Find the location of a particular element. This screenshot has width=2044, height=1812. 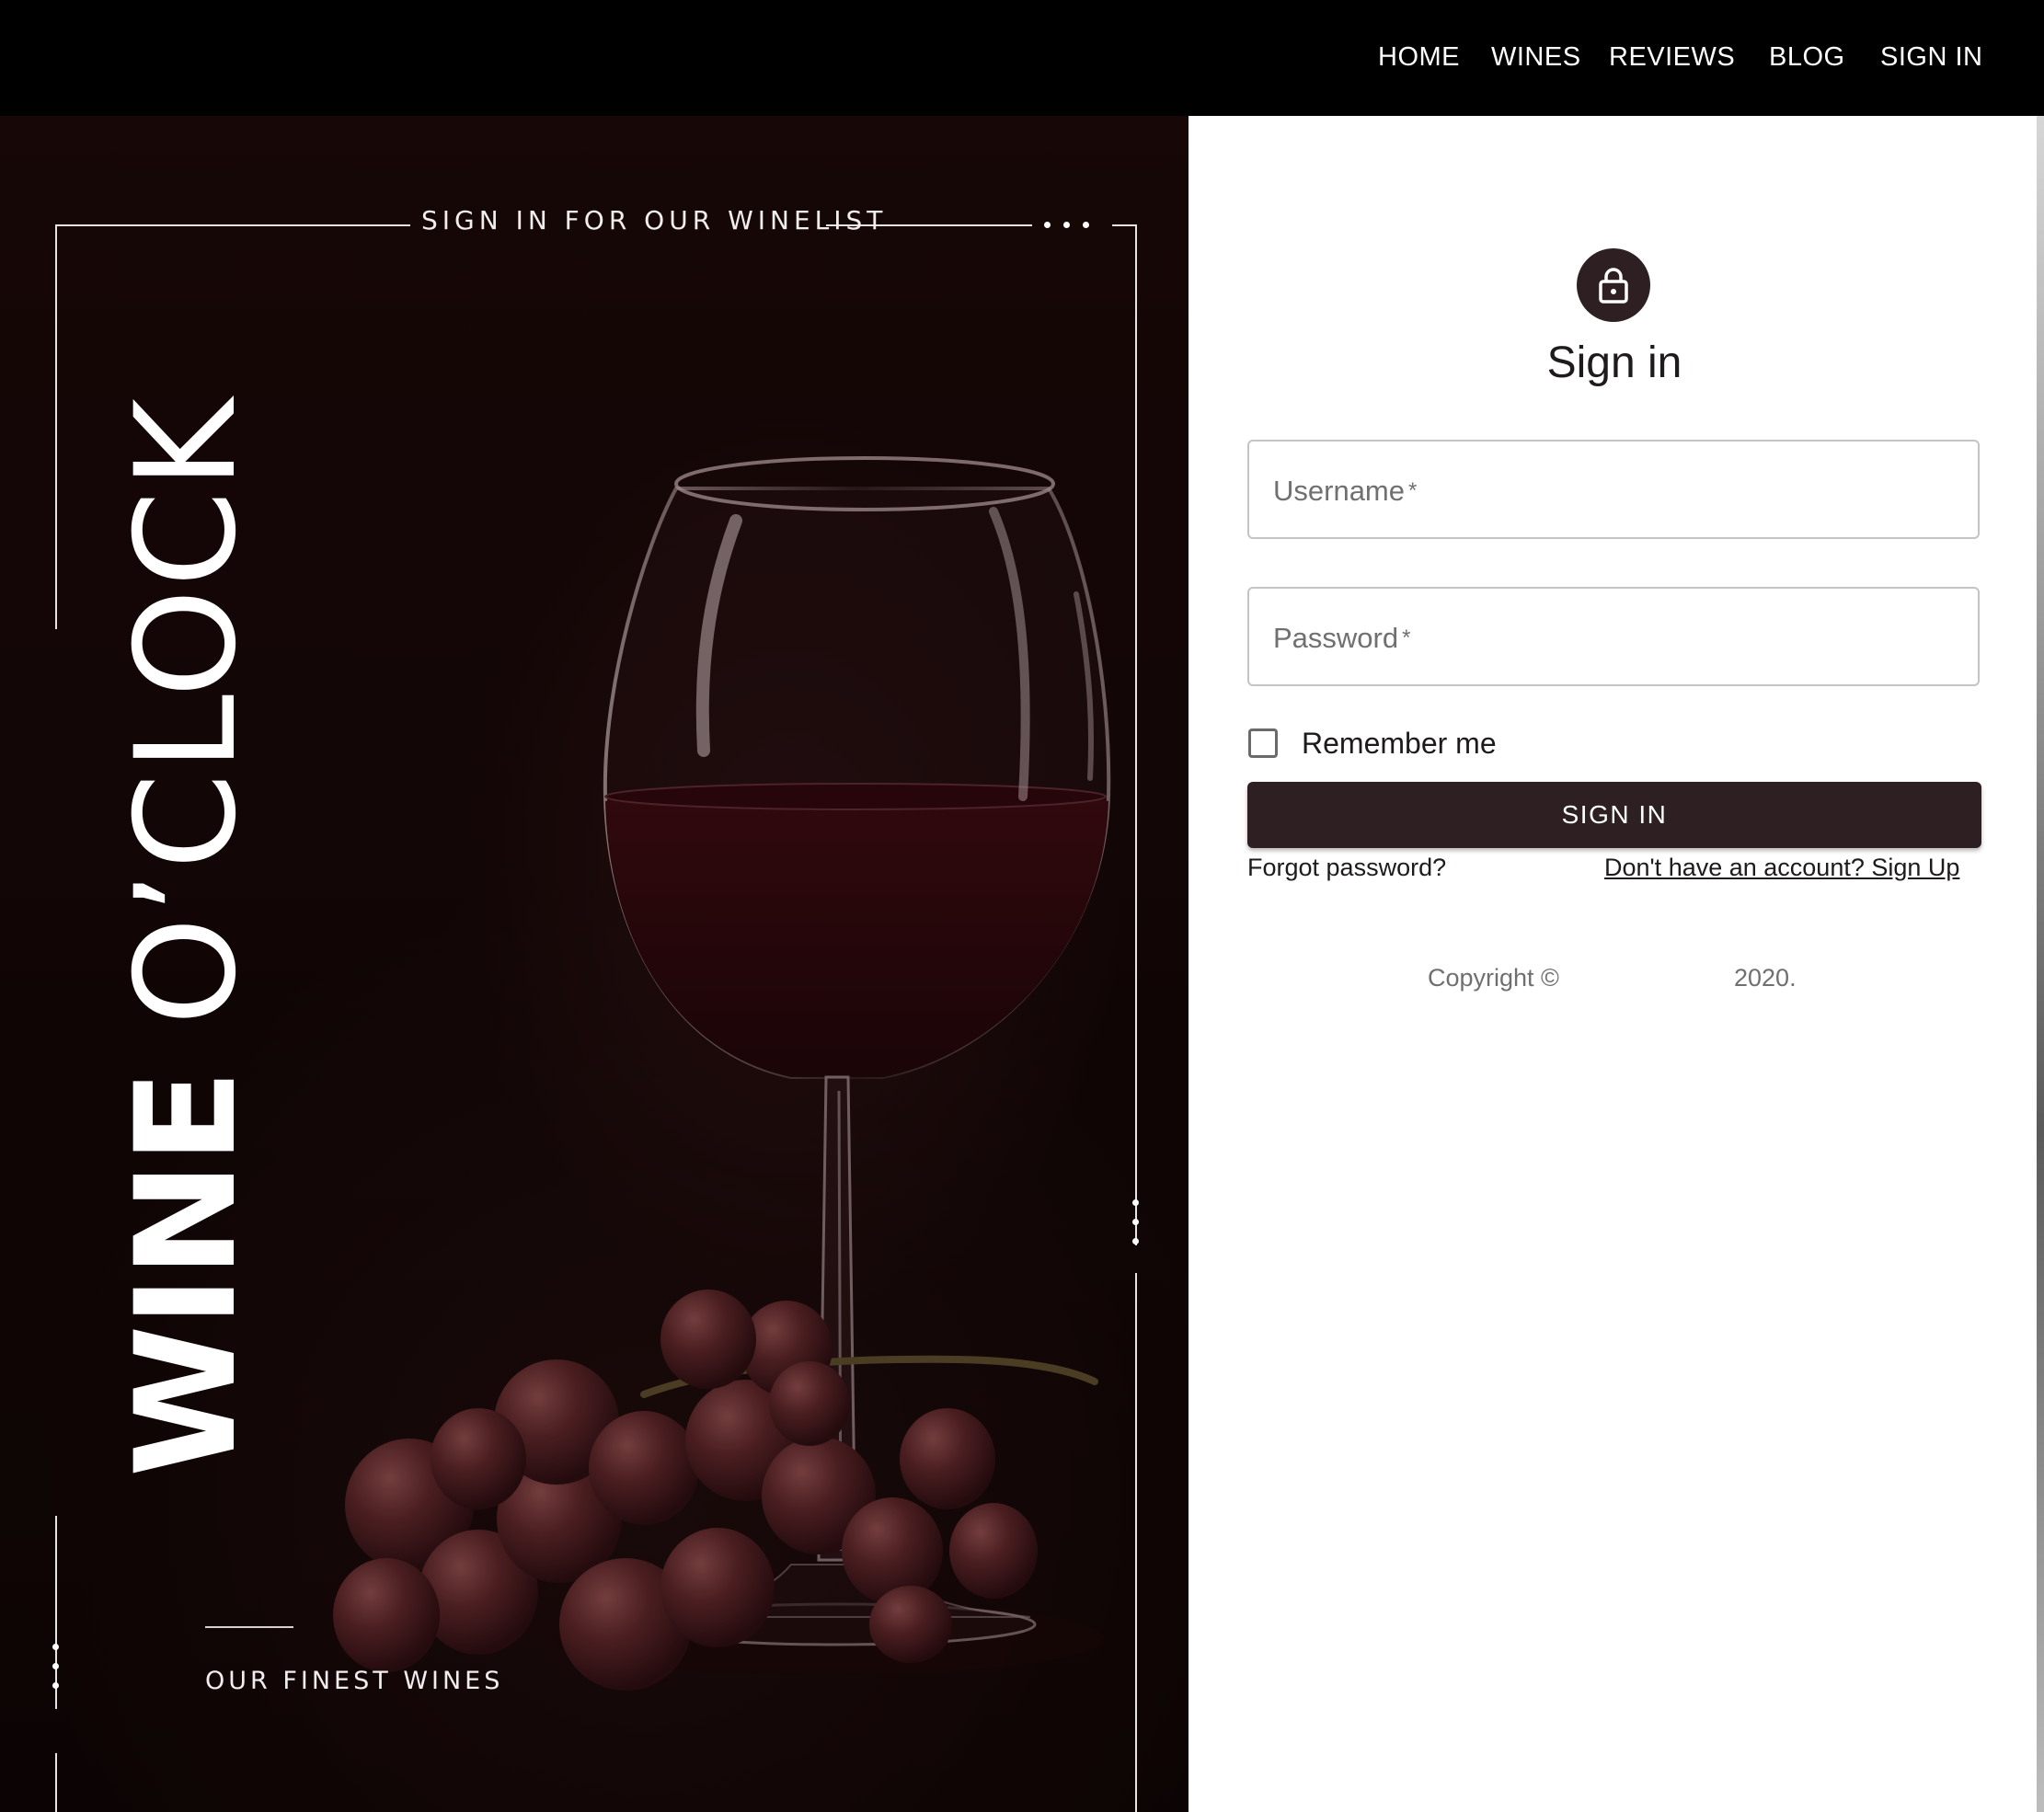

brand-vertical-title: WINE O’CLOCK is located at coordinates (187, 936).